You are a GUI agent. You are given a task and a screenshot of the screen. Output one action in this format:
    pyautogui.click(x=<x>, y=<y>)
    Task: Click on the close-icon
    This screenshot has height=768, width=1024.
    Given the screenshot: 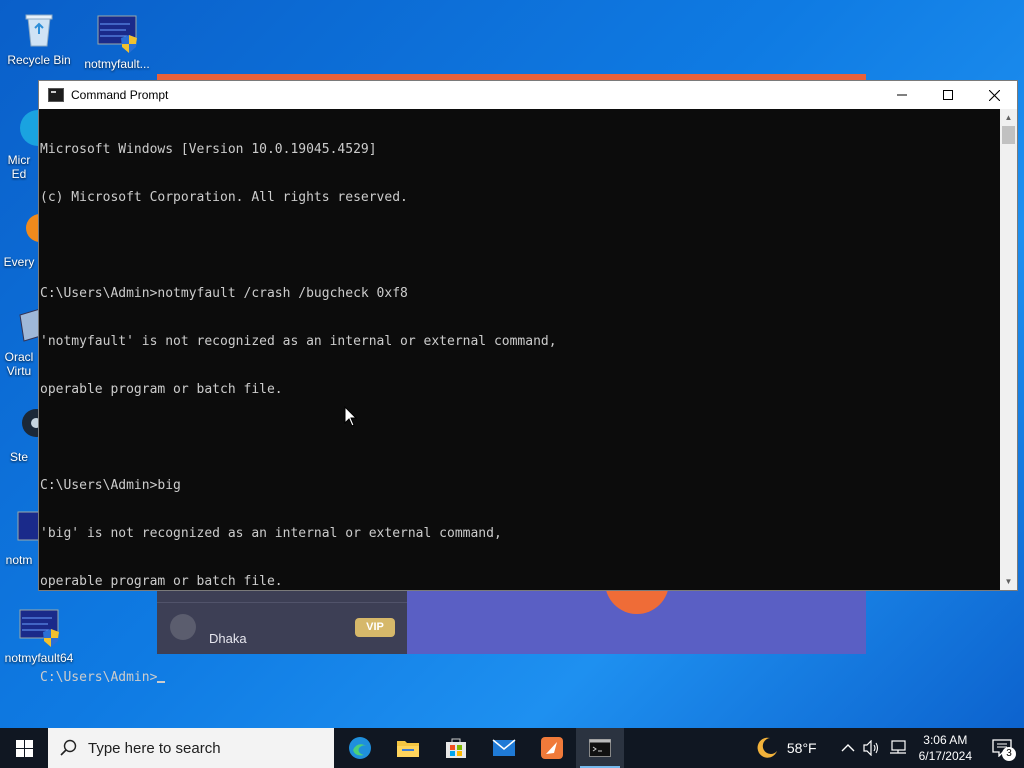 What is the action you would take?
    pyautogui.click(x=994, y=95)
    